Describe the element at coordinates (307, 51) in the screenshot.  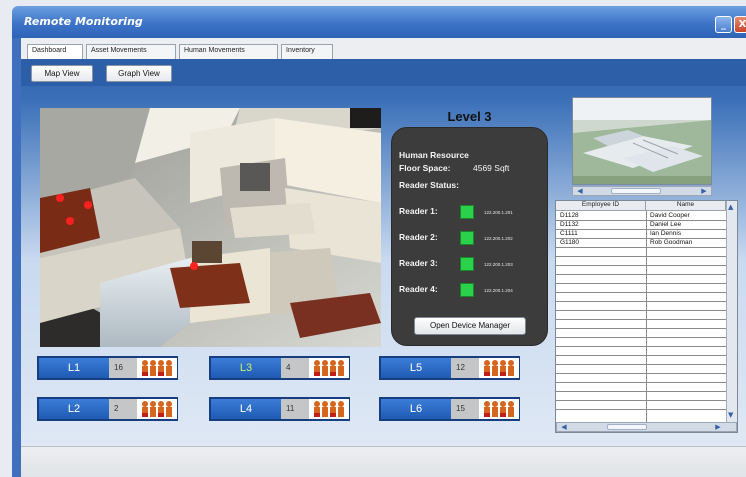
I see `tab-inventory: Inventory` at that location.